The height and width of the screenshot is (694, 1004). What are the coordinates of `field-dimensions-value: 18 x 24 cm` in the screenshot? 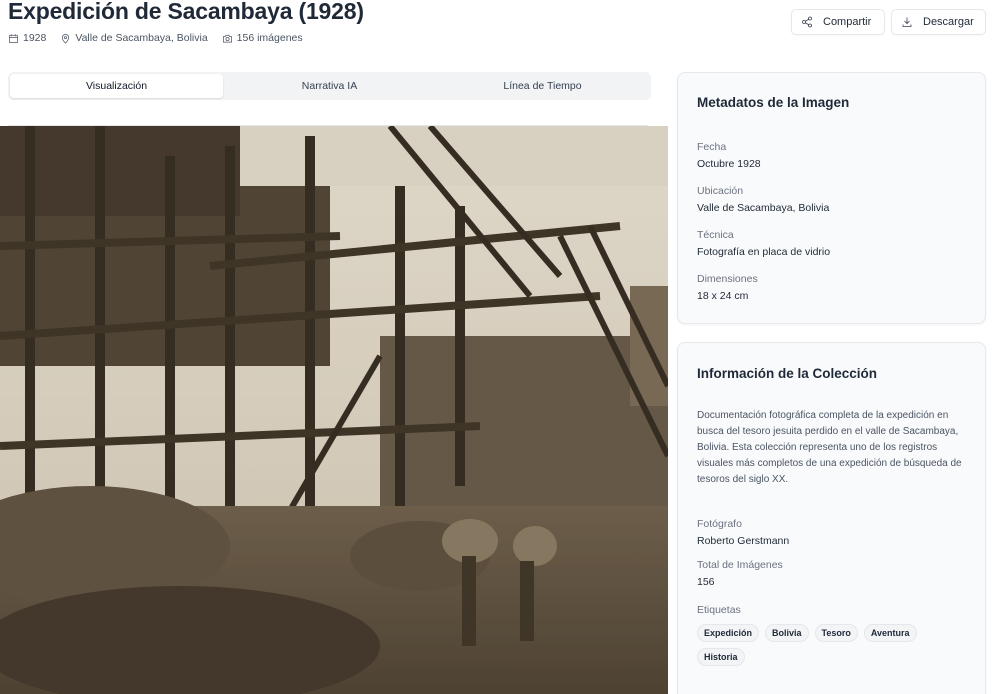 It's located at (723, 296).